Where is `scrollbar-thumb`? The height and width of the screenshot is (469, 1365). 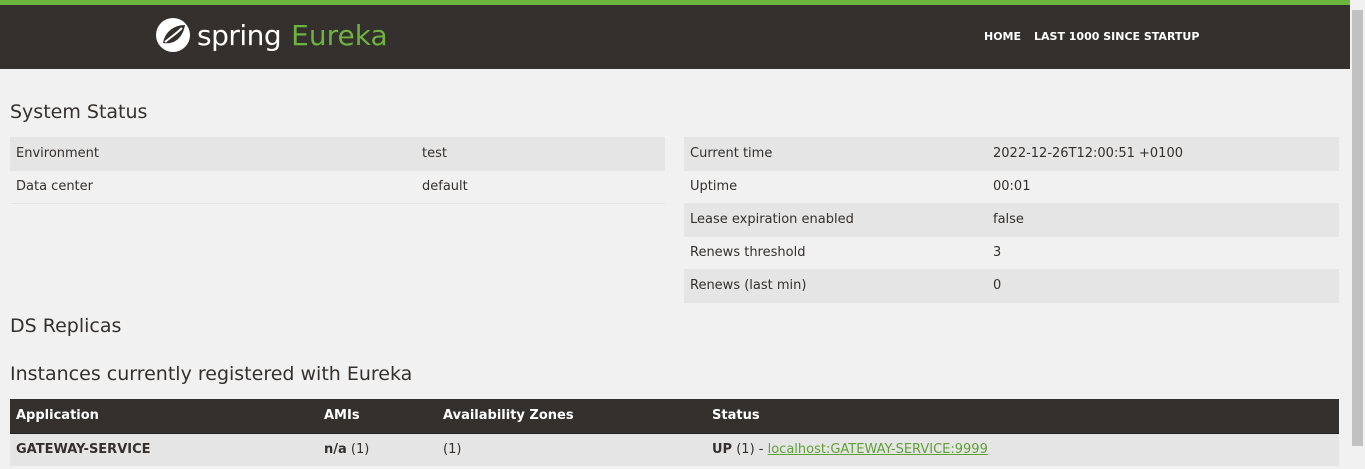
scrollbar-thumb is located at coordinates (1357, 228).